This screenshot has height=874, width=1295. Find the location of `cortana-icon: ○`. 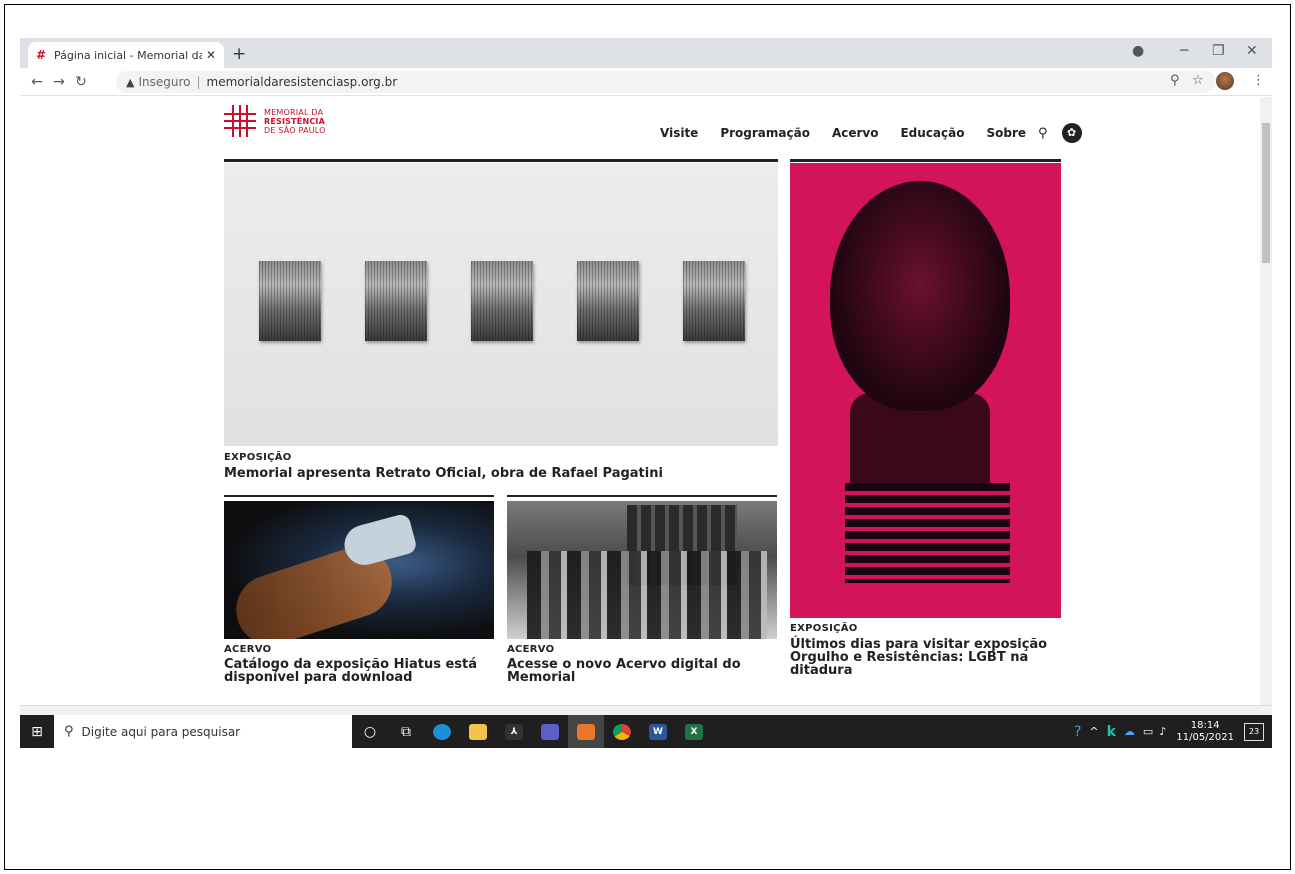

cortana-icon: ○ is located at coordinates (370, 731).